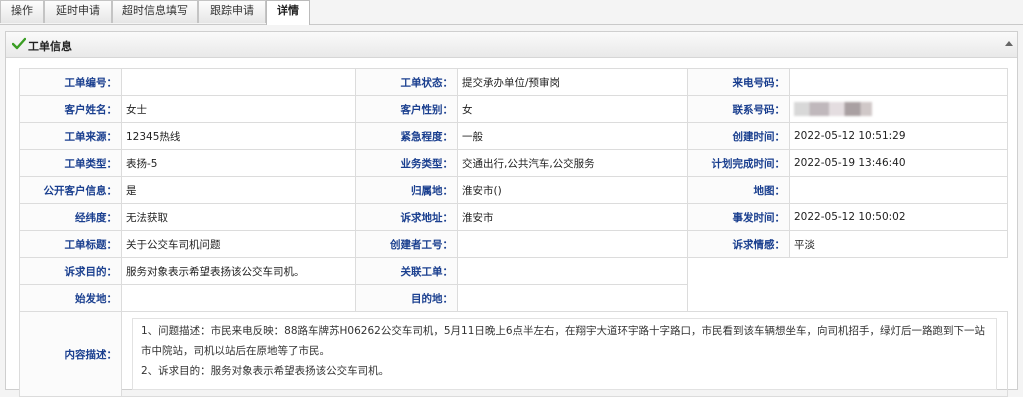  What do you see at coordinates (511, 45) in the screenshot?
I see `panel-header: 工单信息` at bounding box center [511, 45].